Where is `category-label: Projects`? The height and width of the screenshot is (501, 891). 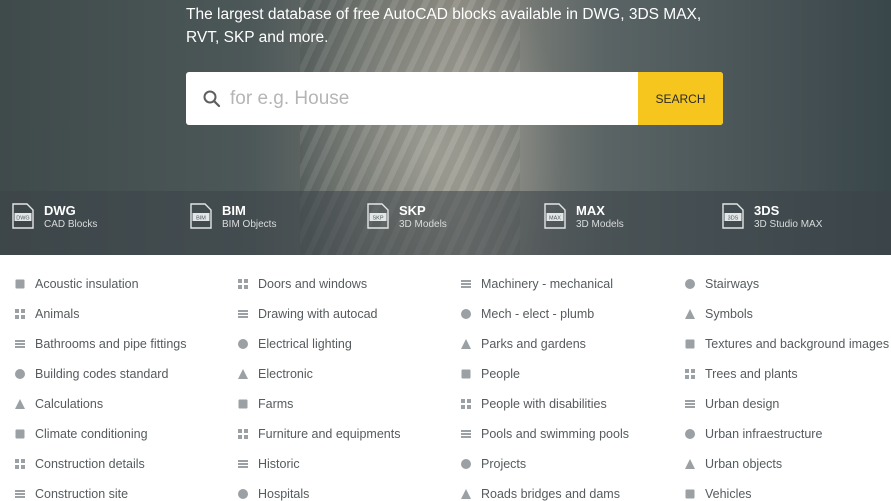
category-label: Projects is located at coordinates (504, 464).